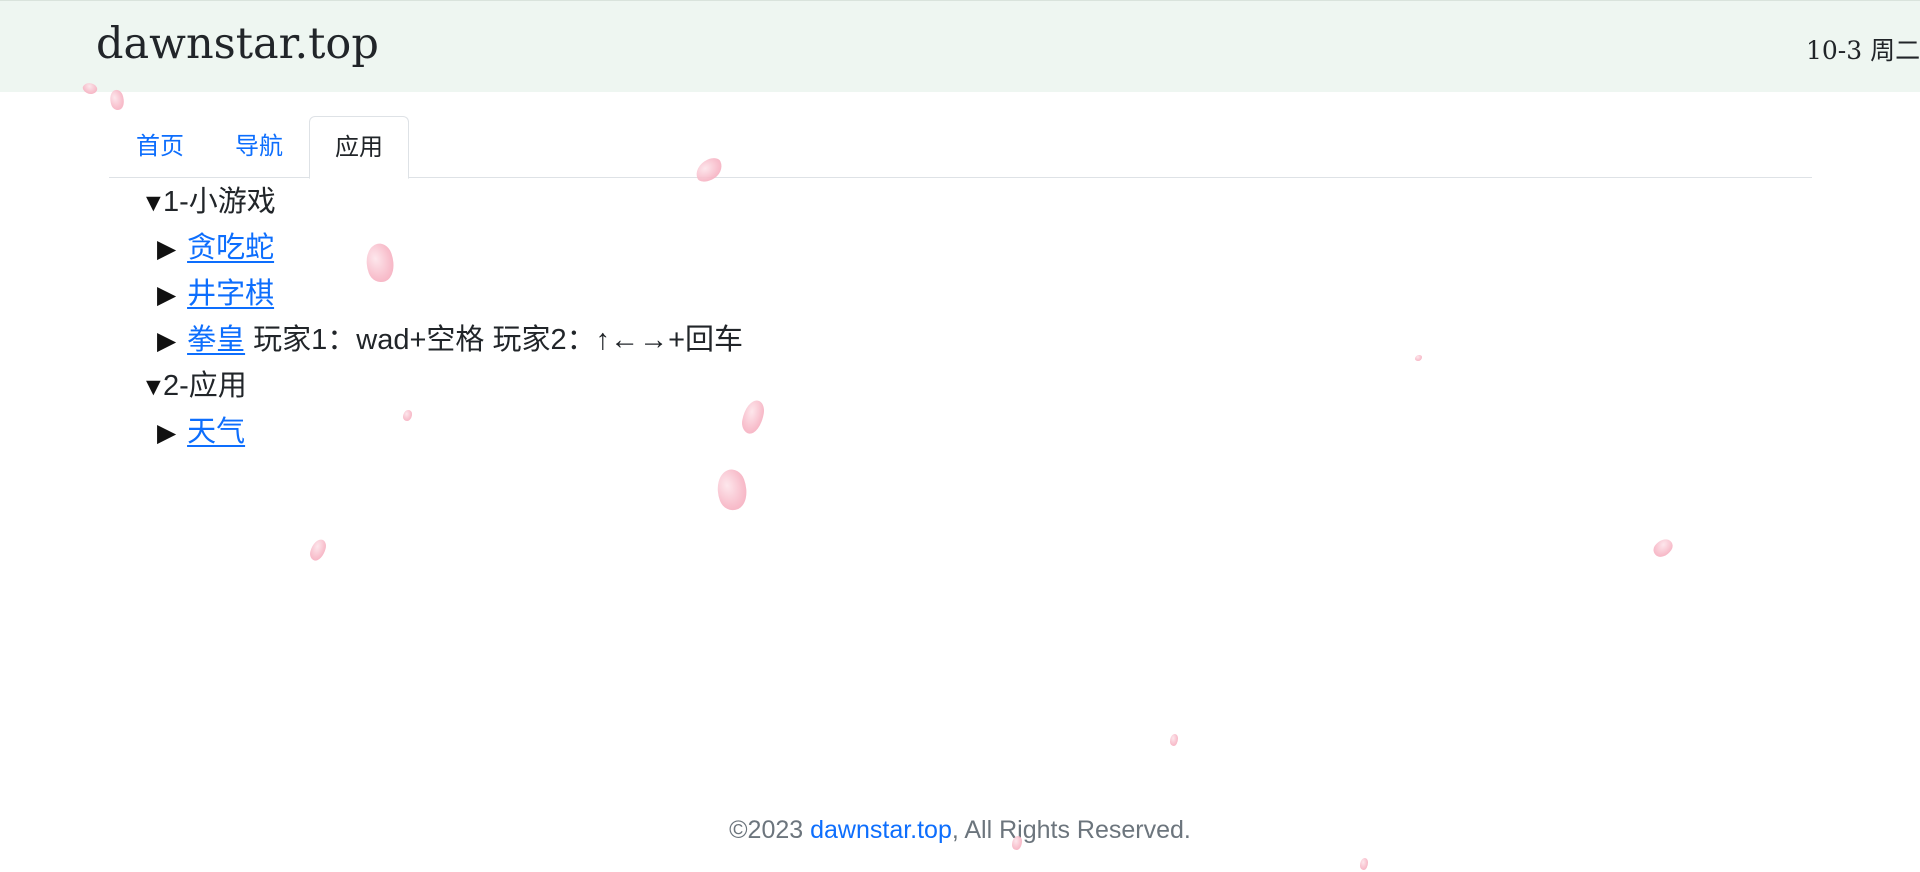  I want to click on tab-bar: 首页 导航 应用, so click(960, 147).